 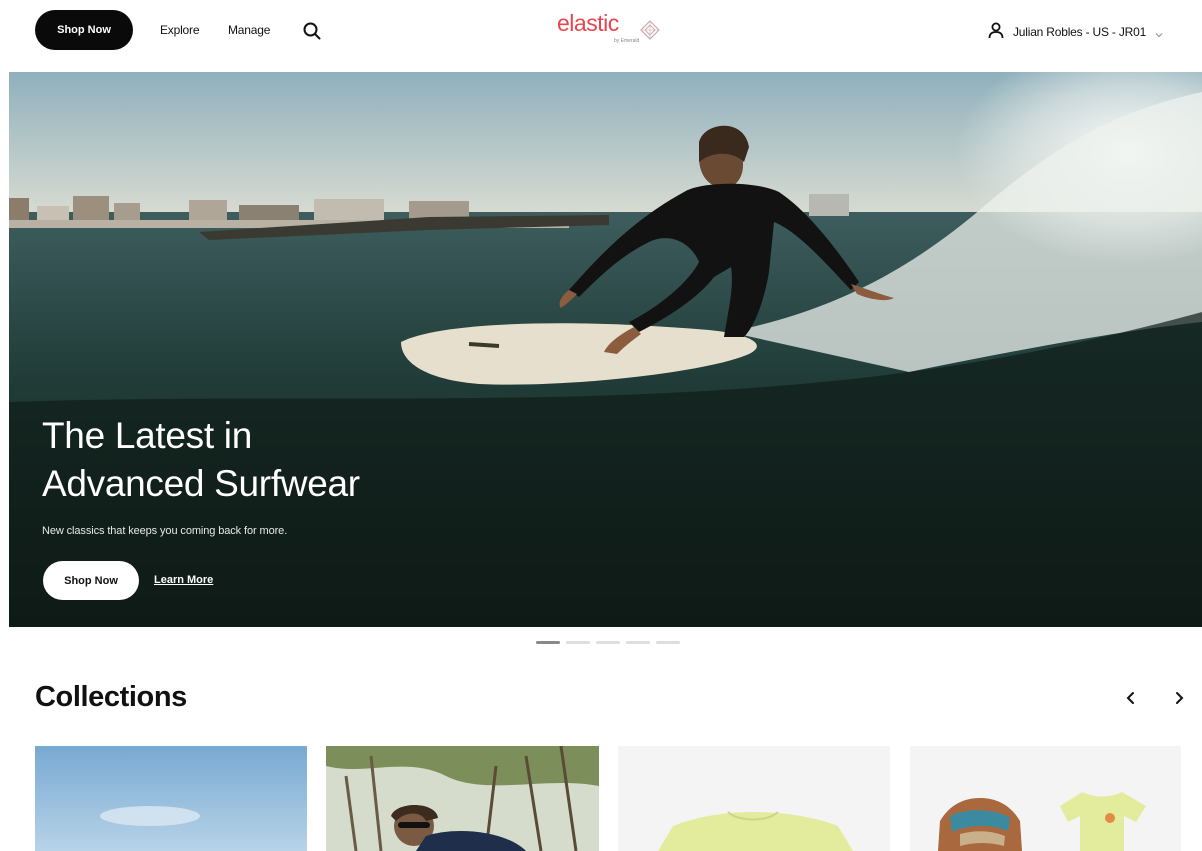 What do you see at coordinates (84, 30) in the screenshot?
I see `shop-now-nav-button: Shop Now` at bounding box center [84, 30].